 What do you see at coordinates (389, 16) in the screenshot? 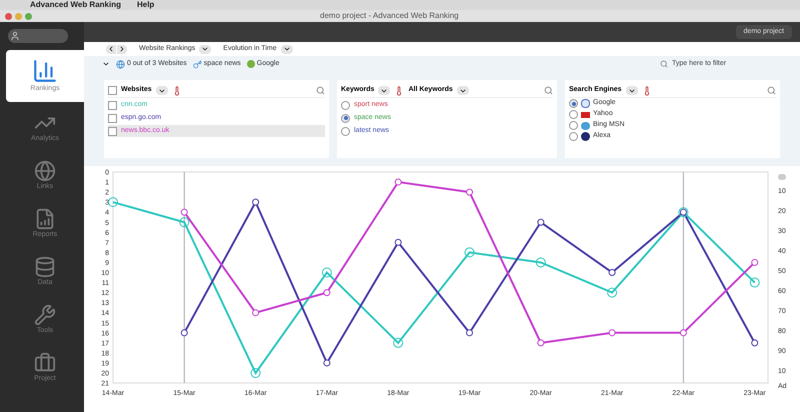
I see `window-title: demo project - Advanced Web Ranking` at bounding box center [389, 16].